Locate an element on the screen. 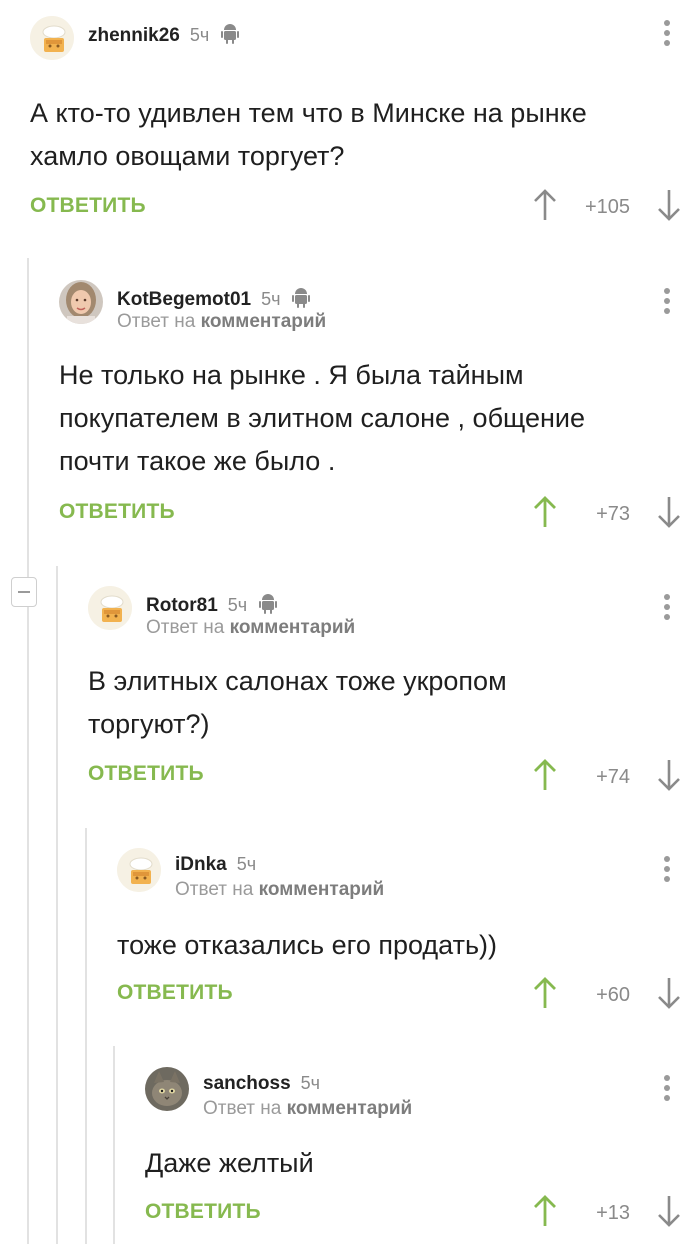  cat-photo-avatar is located at coordinates (167, 1089).